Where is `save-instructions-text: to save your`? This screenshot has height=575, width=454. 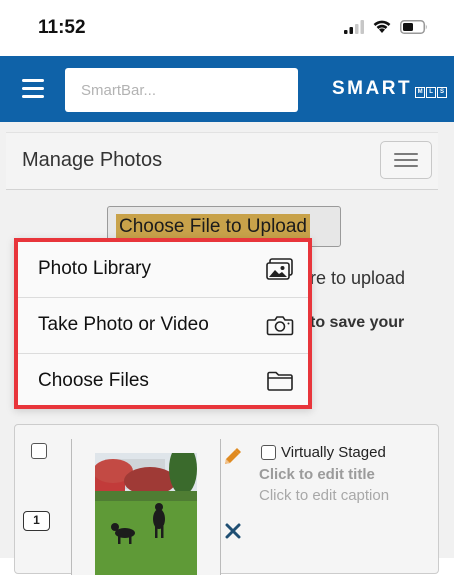 save-instructions-text: to save your is located at coordinates (357, 322).